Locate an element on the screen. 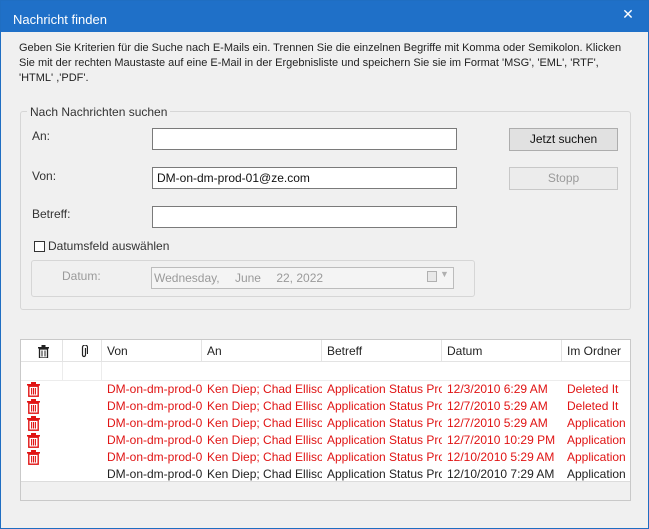 The image size is (649, 529). column-header-to: An is located at coordinates (262, 351).